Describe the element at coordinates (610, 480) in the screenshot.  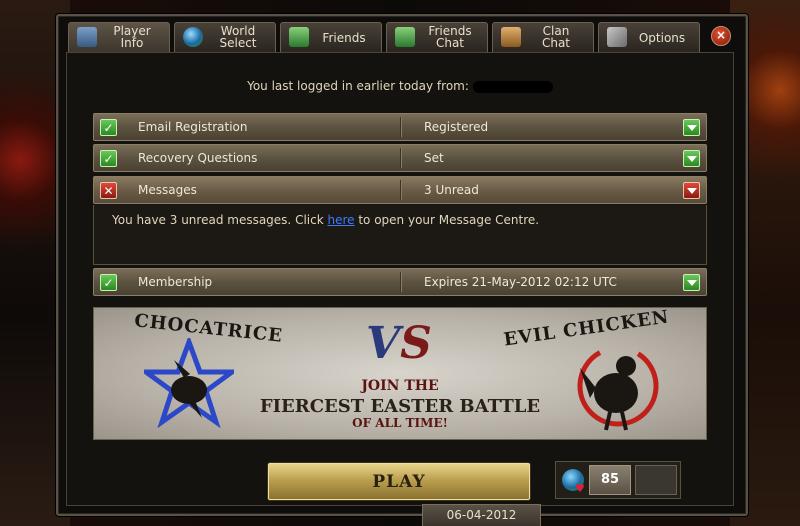
I see `world-number: 85` at that location.